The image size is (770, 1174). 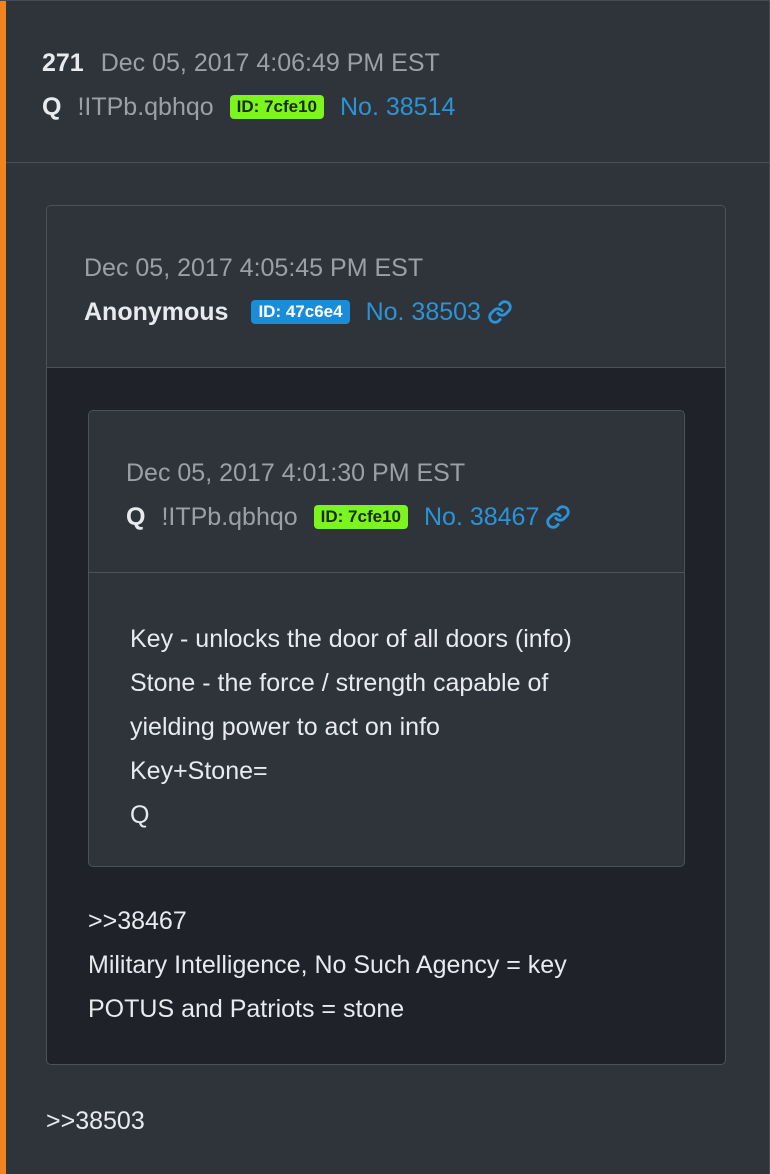 I want to click on quoted-author-name: Anonymous, so click(x=156, y=311).